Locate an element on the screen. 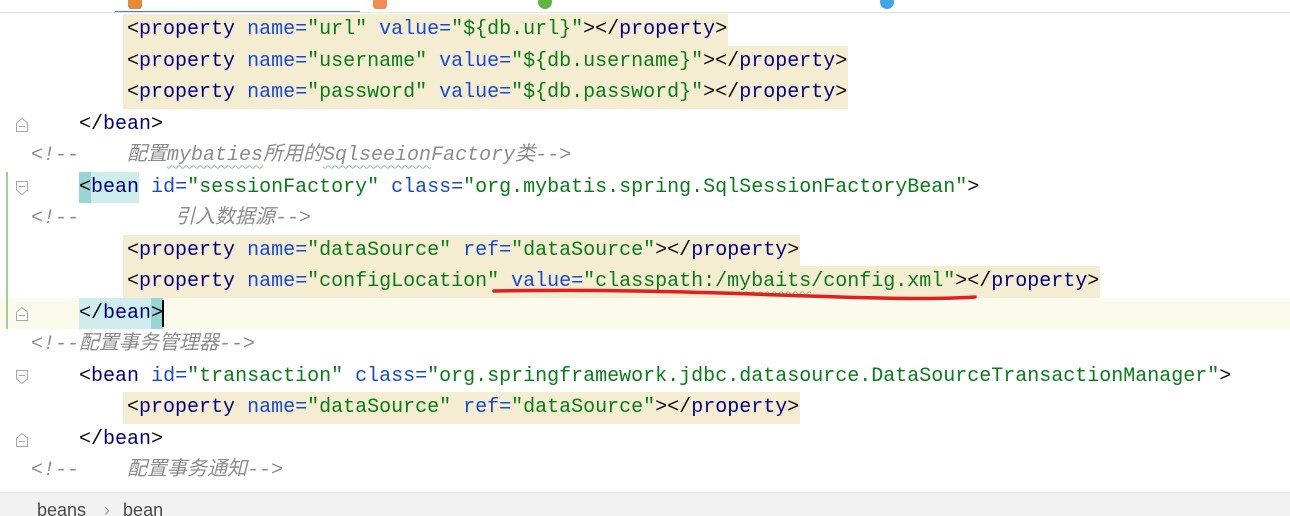  code-text: <!-- 引入数据源--> is located at coordinates (171, 219).